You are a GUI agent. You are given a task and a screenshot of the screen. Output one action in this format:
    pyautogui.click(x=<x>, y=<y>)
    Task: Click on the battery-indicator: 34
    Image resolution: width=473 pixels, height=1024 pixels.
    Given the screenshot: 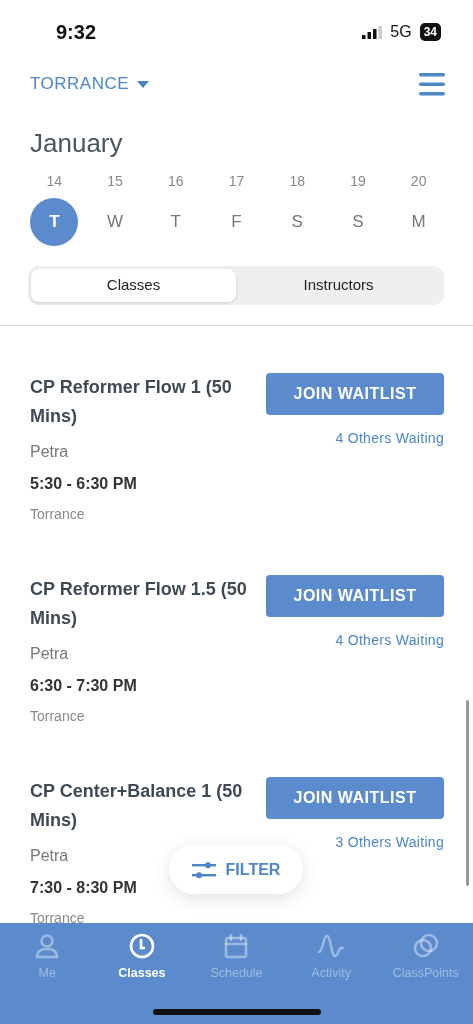 What is the action you would take?
    pyautogui.click(x=430, y=32)
    